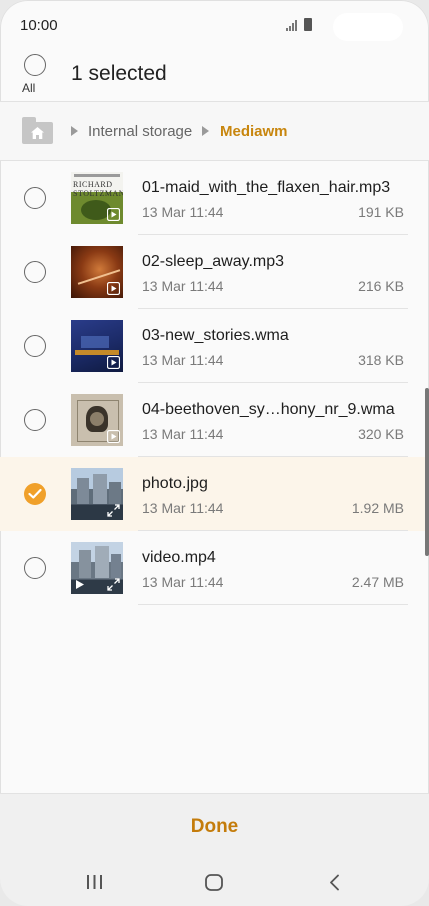 This screenshot has width=429, height=906. Describe the element at coordinates (291, 25) in the screenshot. I see `signal-icon` at that location.